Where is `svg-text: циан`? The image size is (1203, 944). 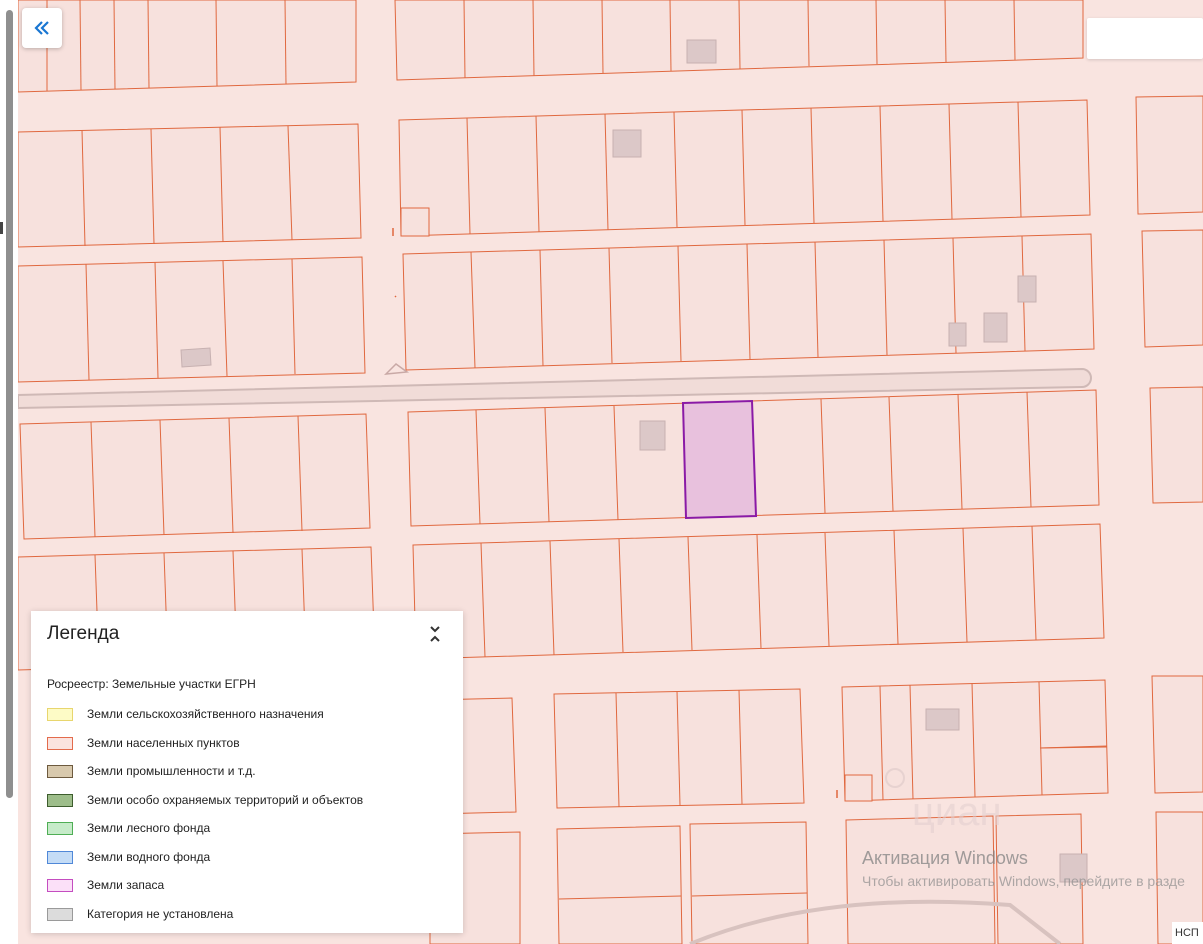
svg-text: циан is located at coordinates (957, 812).